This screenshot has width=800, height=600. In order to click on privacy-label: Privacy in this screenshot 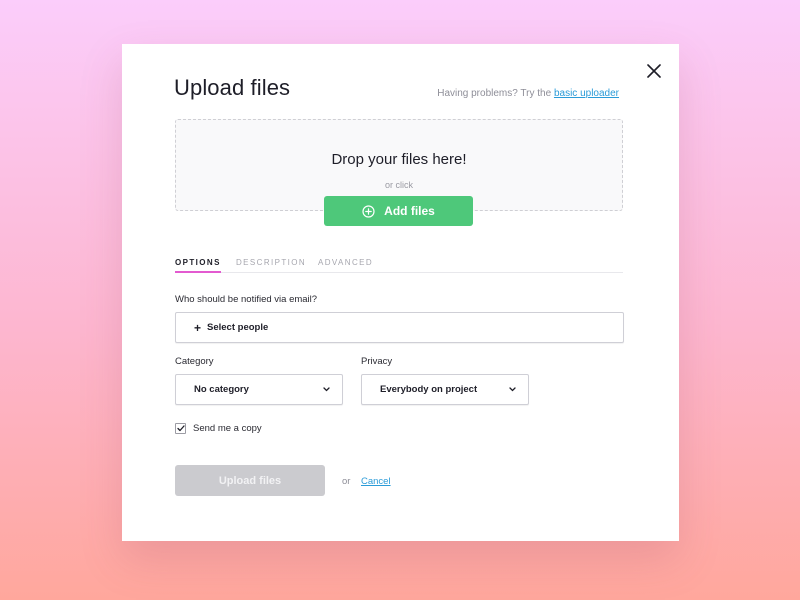, I will do `click(377, 361)`.